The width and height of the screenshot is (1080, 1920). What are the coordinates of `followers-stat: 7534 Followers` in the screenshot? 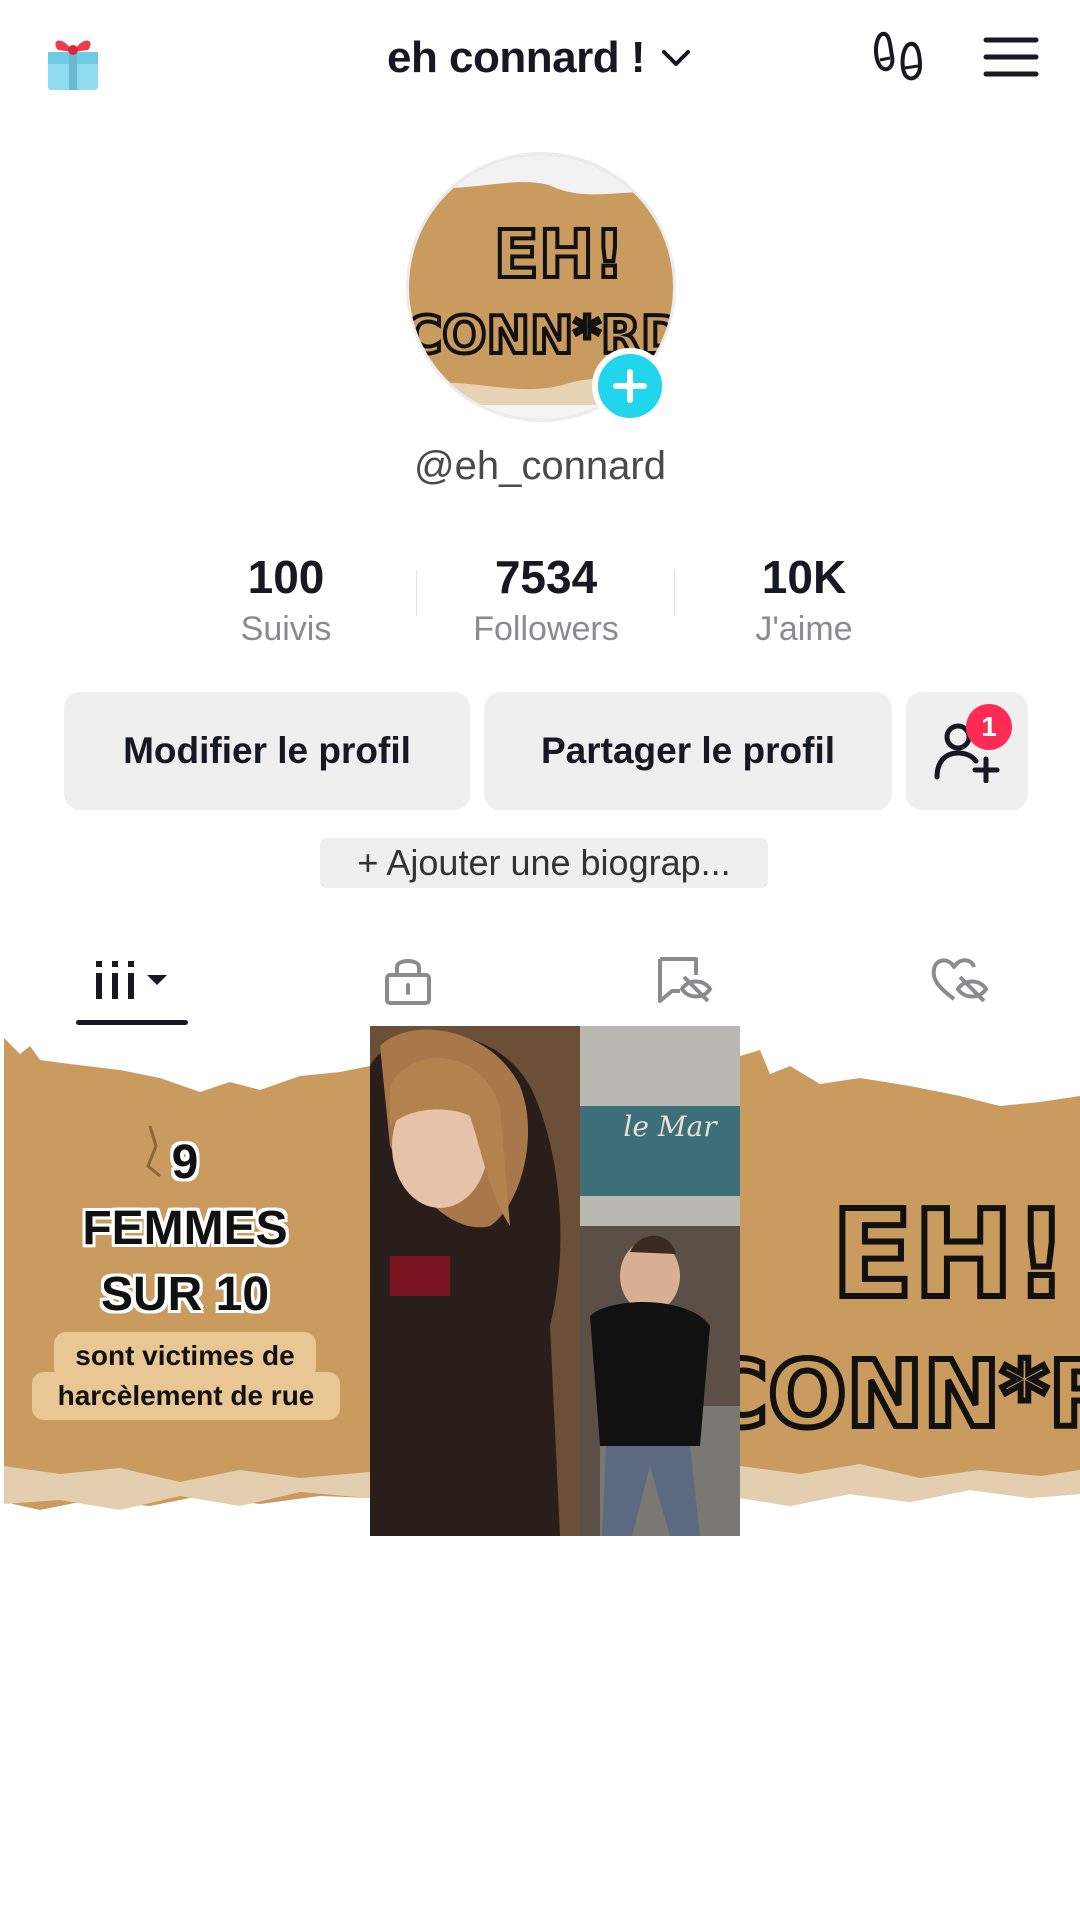 It's located at (546, 599).